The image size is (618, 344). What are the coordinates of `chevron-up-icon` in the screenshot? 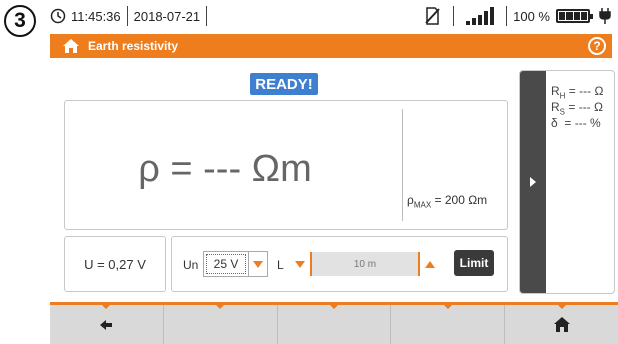 It's located at (430, 264).